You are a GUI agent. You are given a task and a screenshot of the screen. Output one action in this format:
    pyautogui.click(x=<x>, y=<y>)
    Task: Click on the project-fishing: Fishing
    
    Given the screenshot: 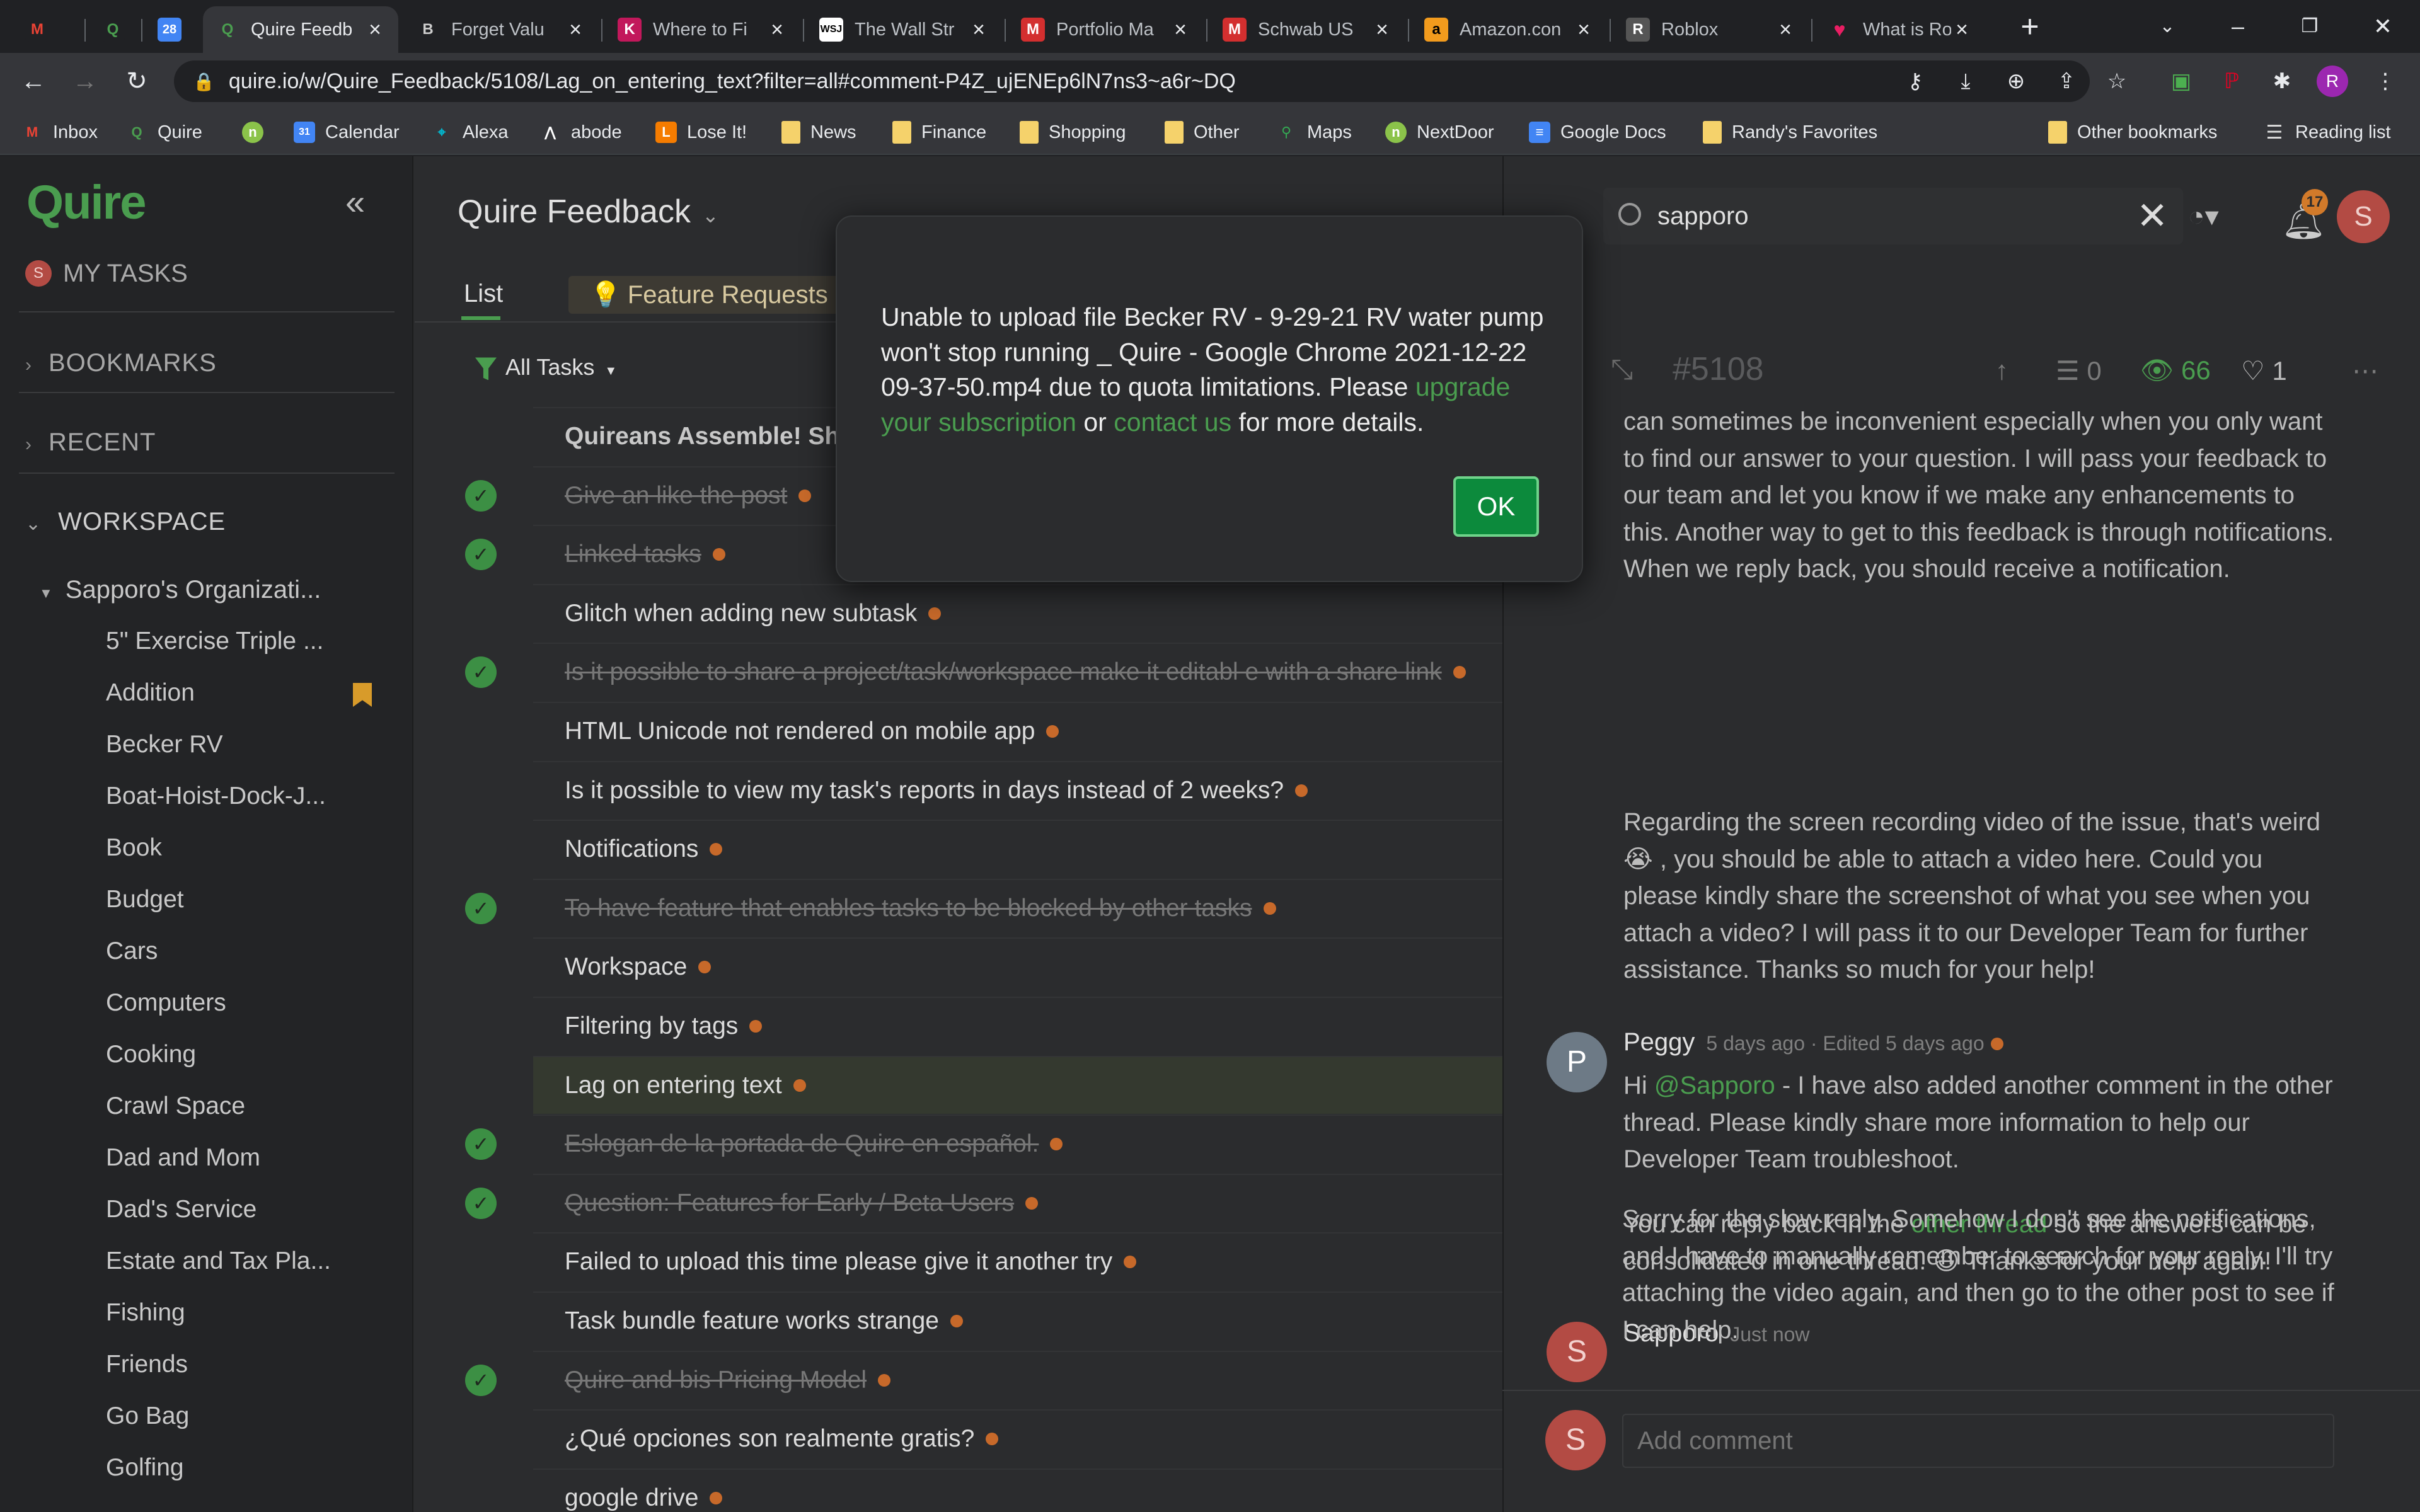 What is the action you would take?
    pyautogui.click(x=146, y=1313)
    